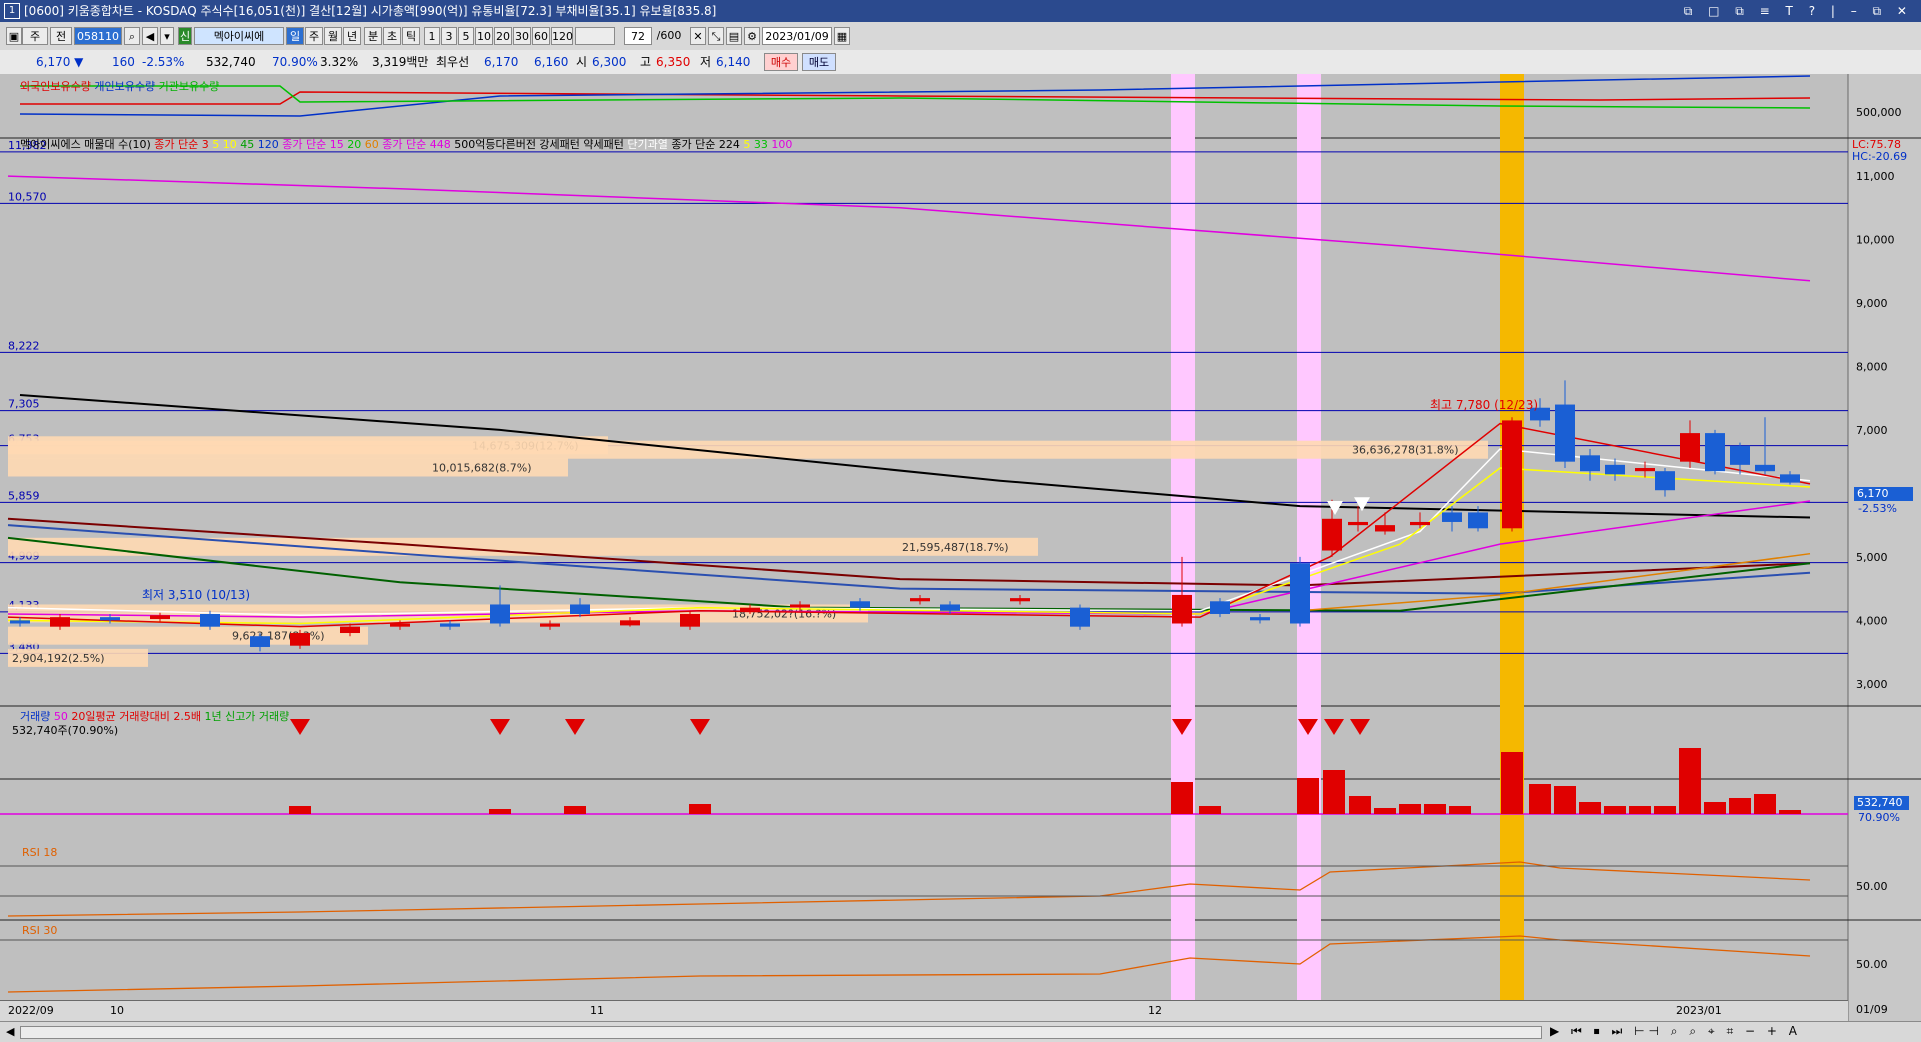 This screenshot has width=1921, height=1042. What do you see at coordinates (1675, 1031) in the screenshot?
I see `scroll-controls: ▶ ⏮ ⏹ ⏭ ⊢⊣ ⌕ ⌕ ⌖ ⌗ − + A` at bounding box center [1675, 1031].